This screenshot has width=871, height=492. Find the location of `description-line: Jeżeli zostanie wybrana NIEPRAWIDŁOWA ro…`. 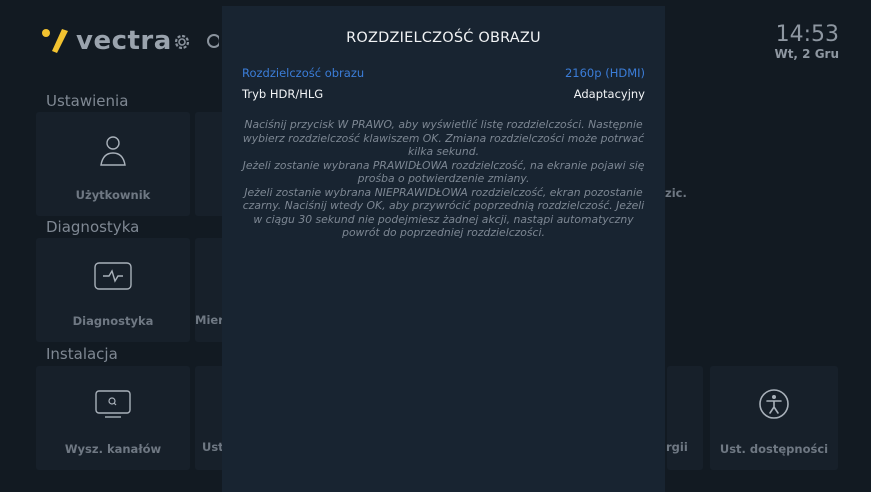

description-line: Jeżeli zostanie wybrana NIEPRAWIDŁOWA ro… is located at coordinates (443, 192).